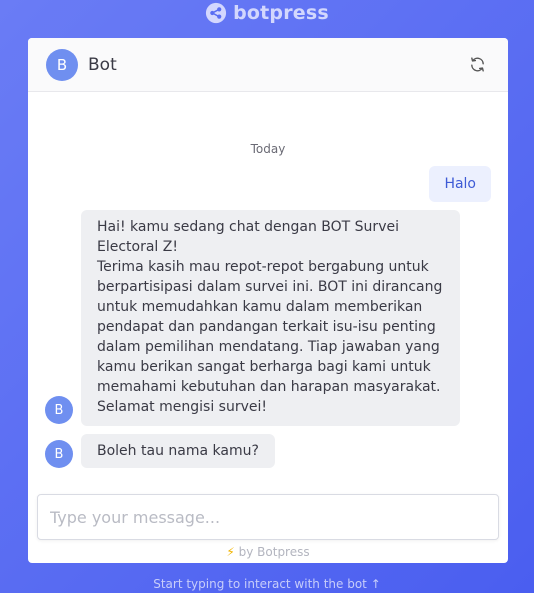  Describe the element at coordinates (216, 13) in the screenshot. I see `botpress-logo-icon` at that location.